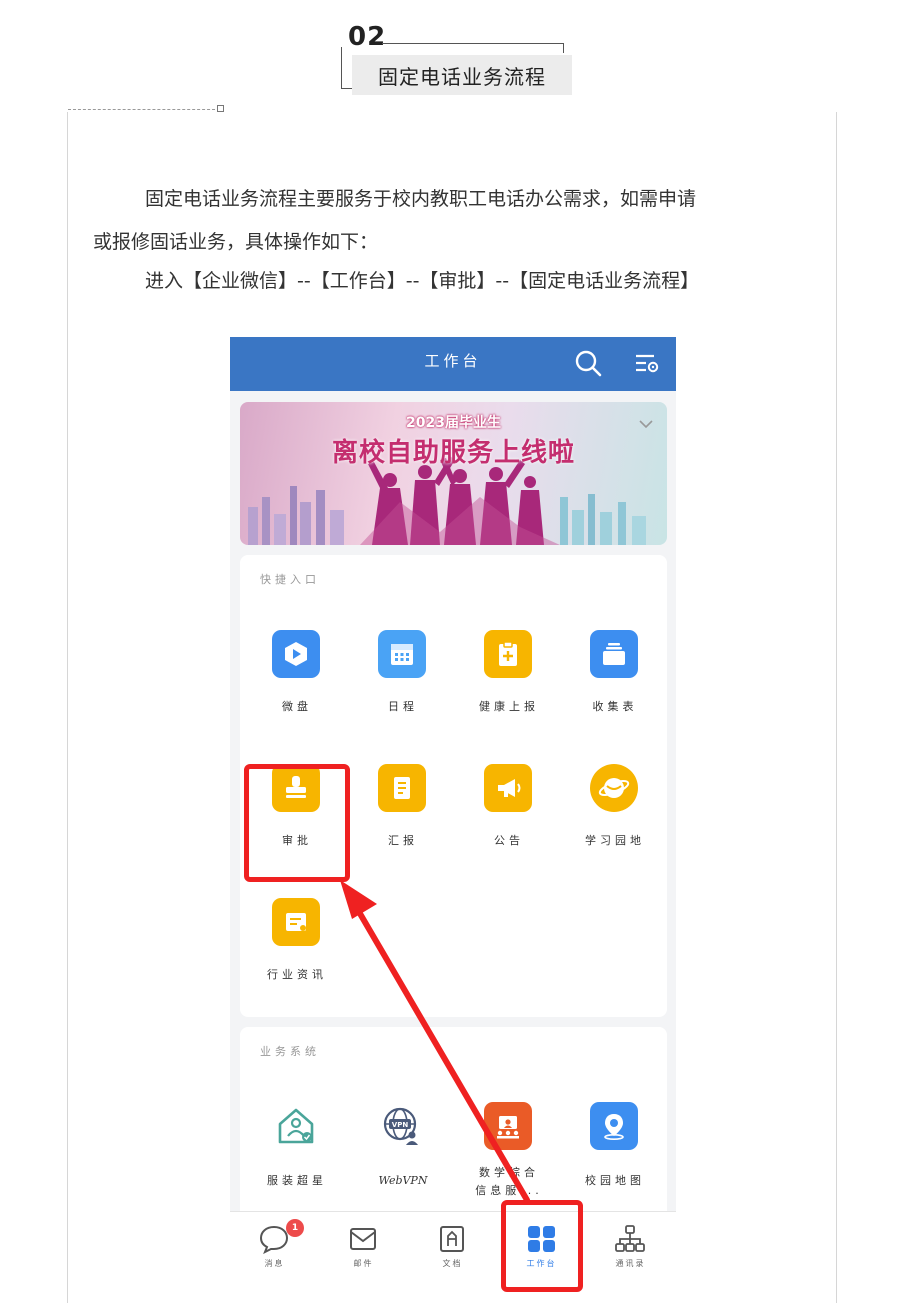 The width and height of the screenshot is (922, 1303). I want to click on document-icon, so click(452, 1241).